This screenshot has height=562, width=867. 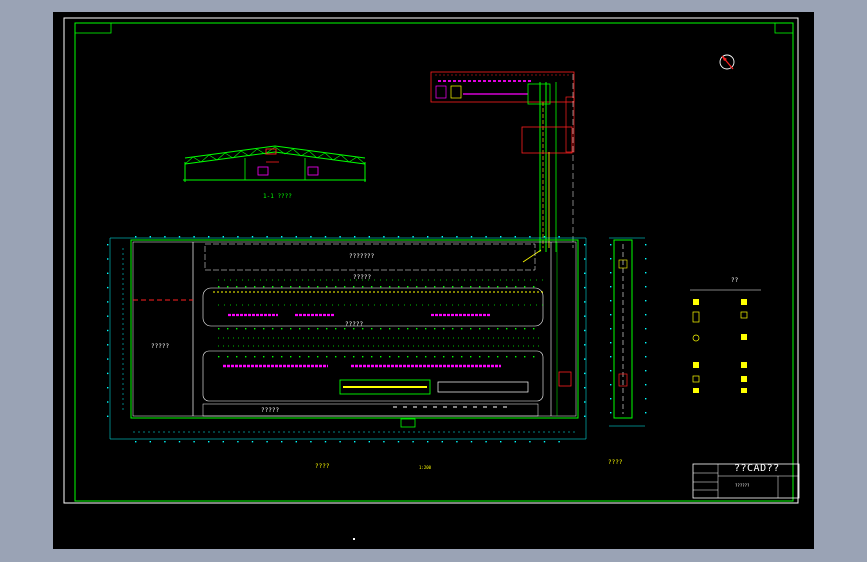 What do you see at coordinates (277, 196) in the screenshot?
I see `section-label: 1-1 ????` at bounding box center [277, 196].